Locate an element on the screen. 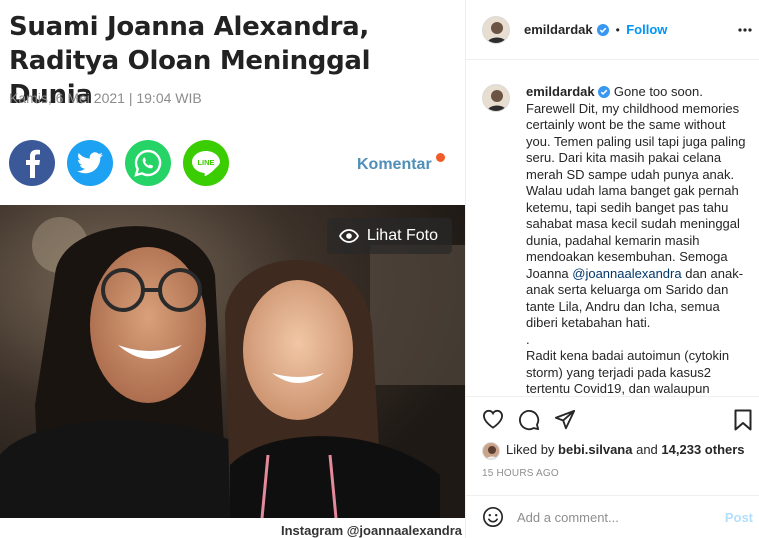 Image resolution: width=759 pixels, height=538 pixels. share-twitter-button is located at coordinates (90, 163).